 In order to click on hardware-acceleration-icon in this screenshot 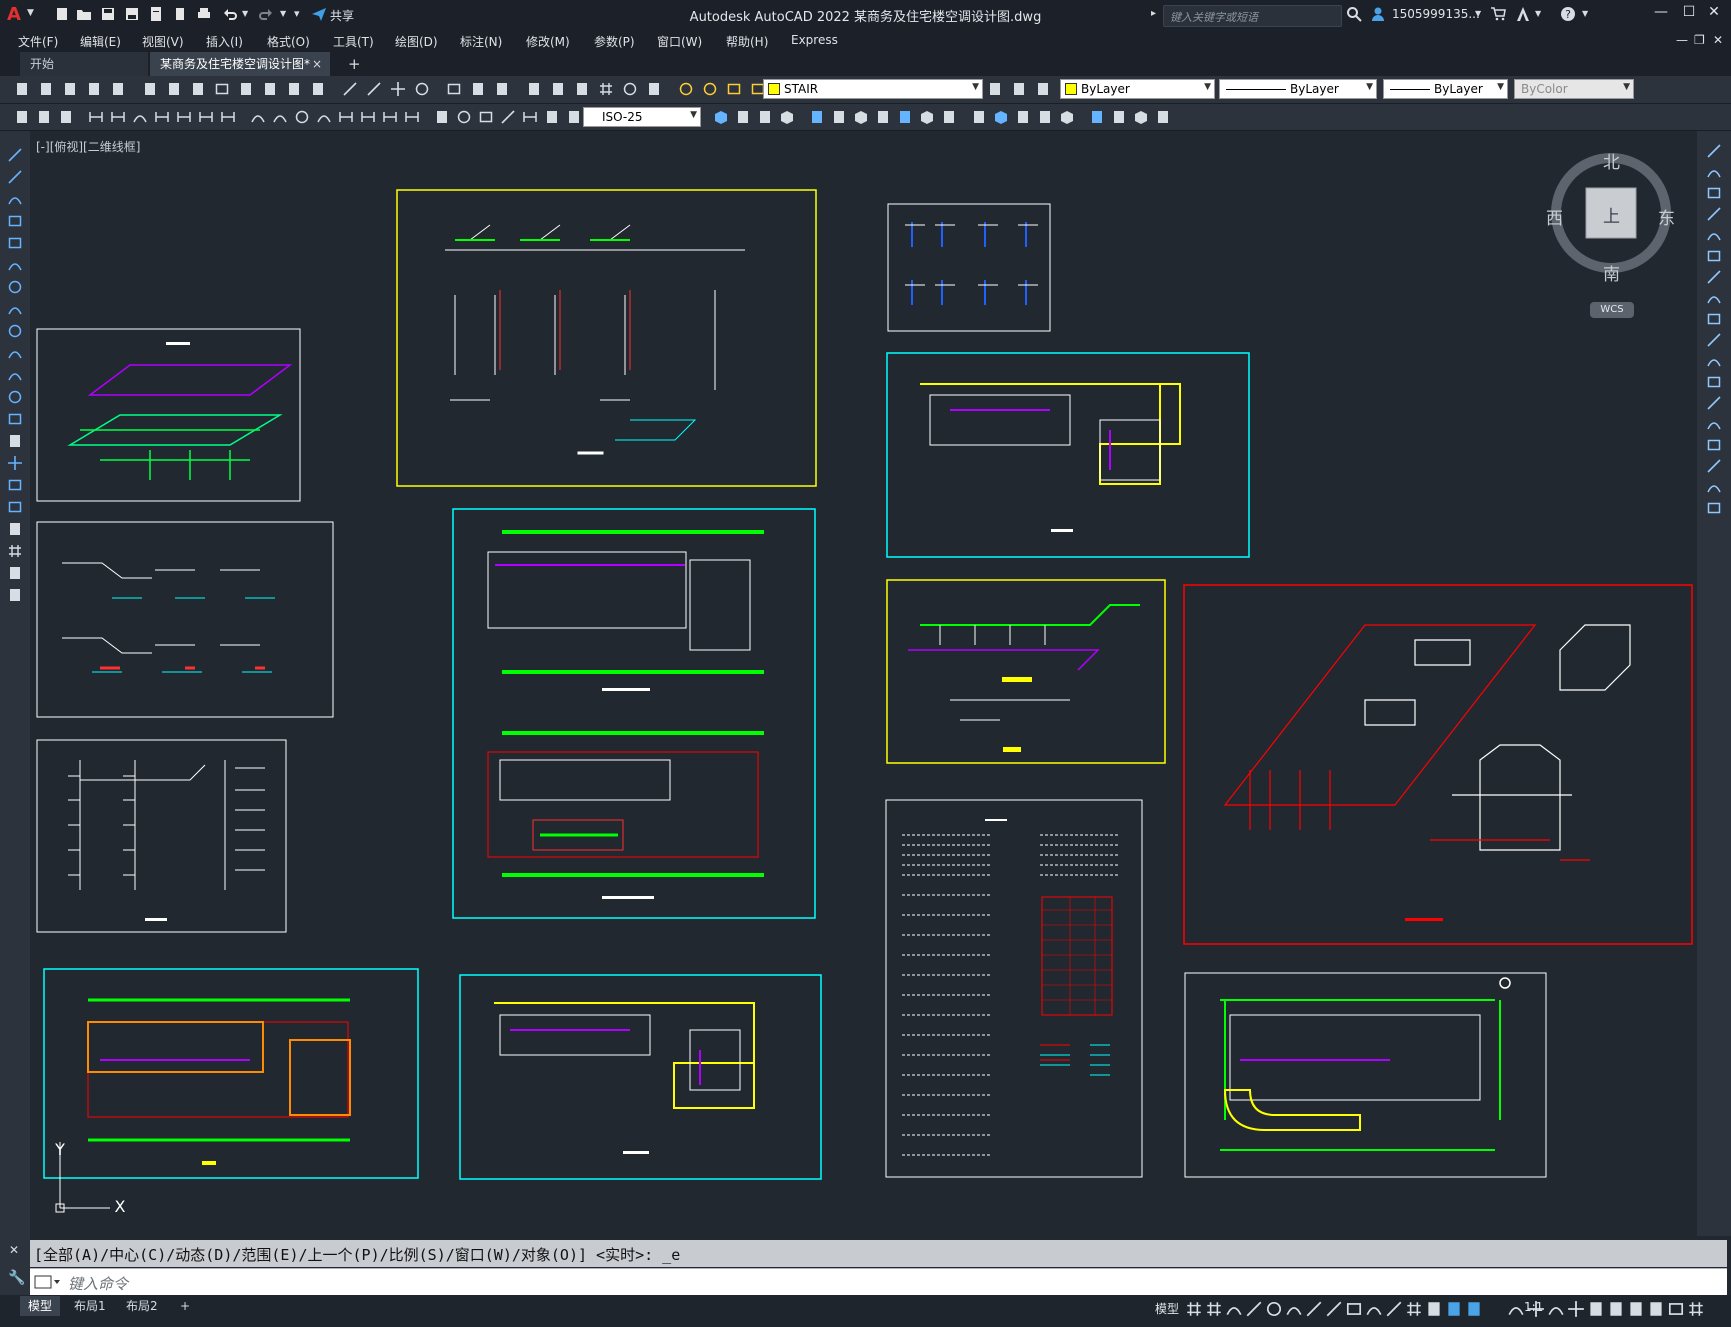, I will do `click(1656, 1309)`.